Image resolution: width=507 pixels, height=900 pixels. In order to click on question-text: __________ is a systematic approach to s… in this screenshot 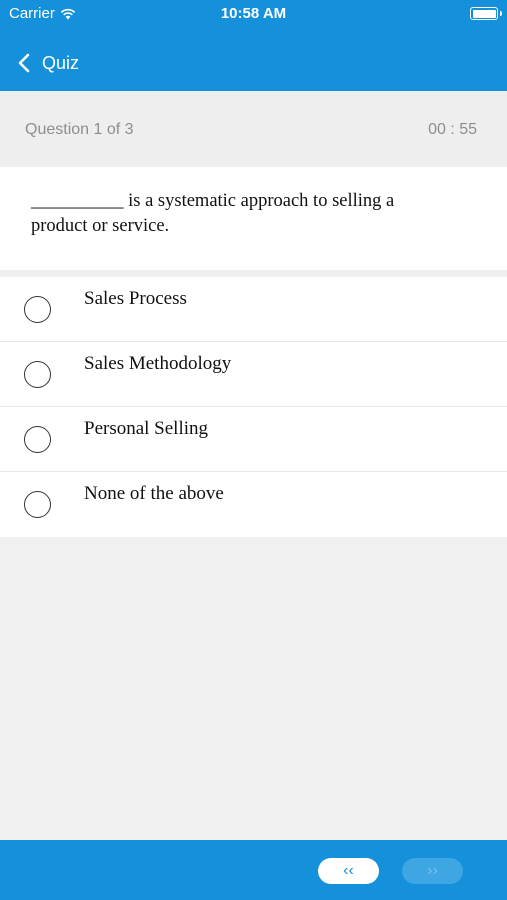, I will do `click(213, 213)`.